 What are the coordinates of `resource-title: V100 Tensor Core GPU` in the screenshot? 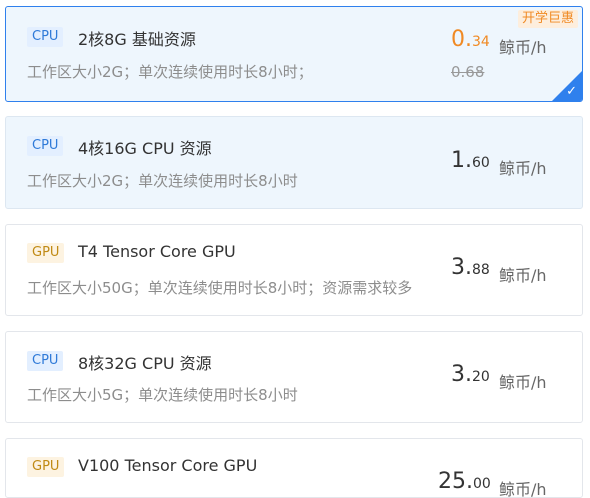 It's located at (168, 465).